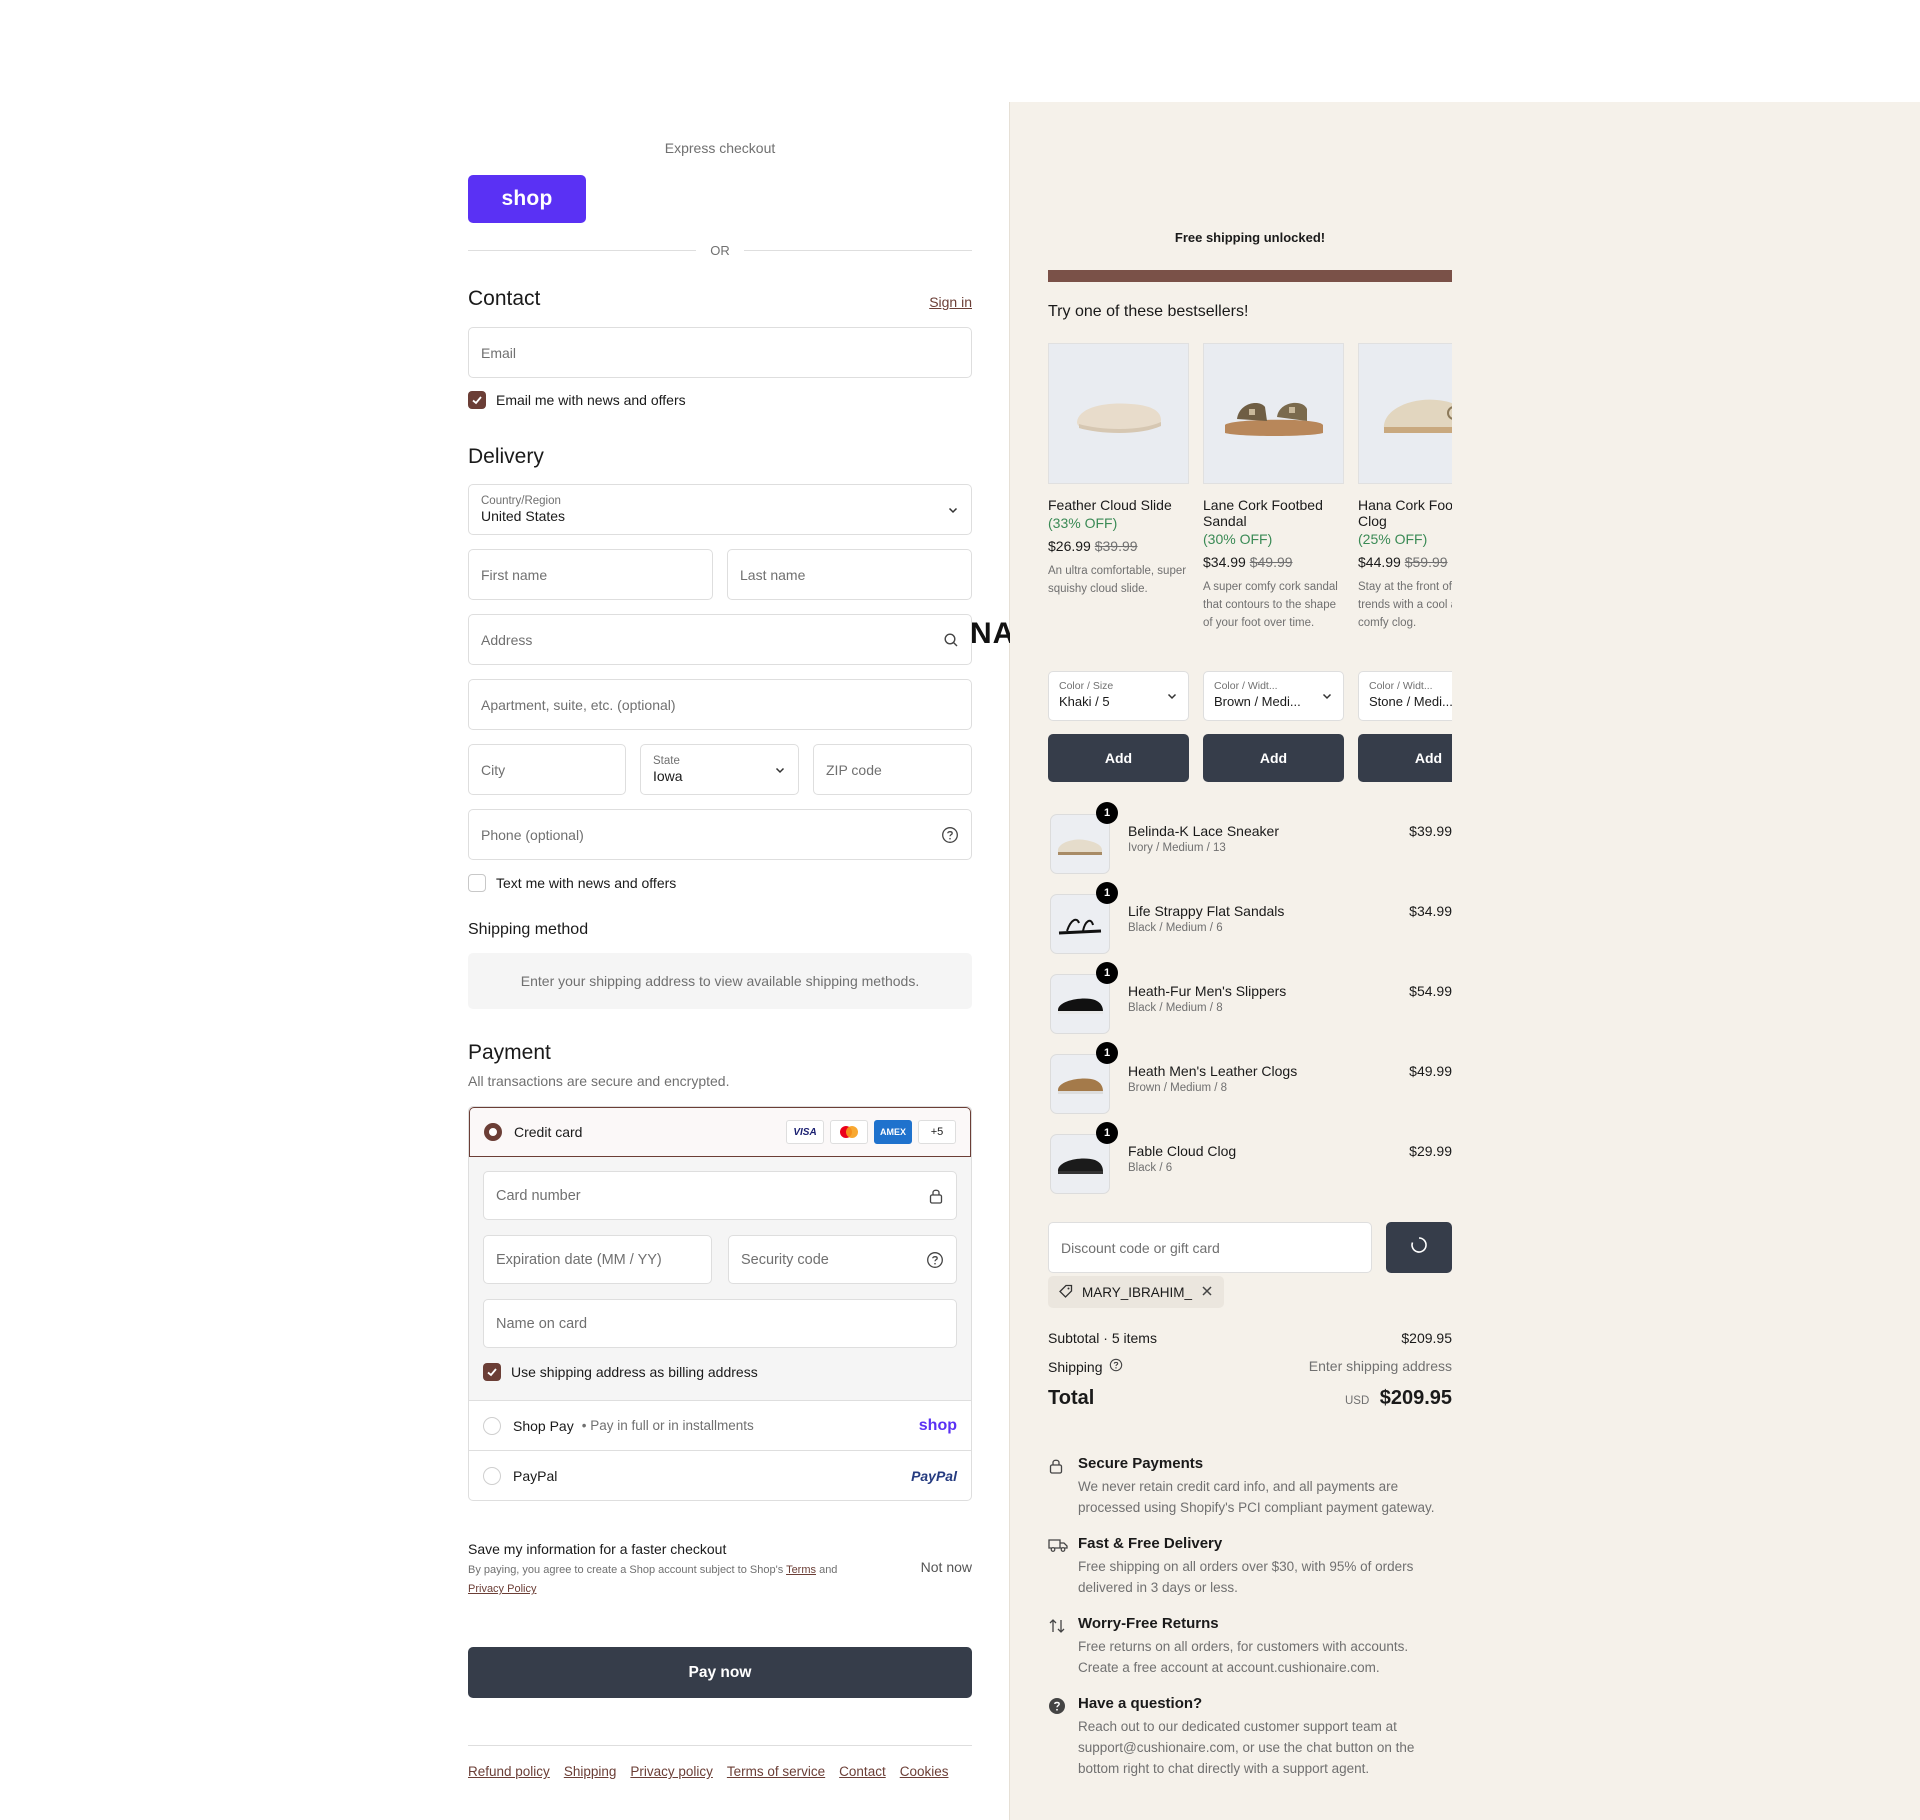 This screenshot has width=1920, height=1820. Describe the element at coordinates (1057, 1628) in the screenshot. I see `returns-icon` at that location.